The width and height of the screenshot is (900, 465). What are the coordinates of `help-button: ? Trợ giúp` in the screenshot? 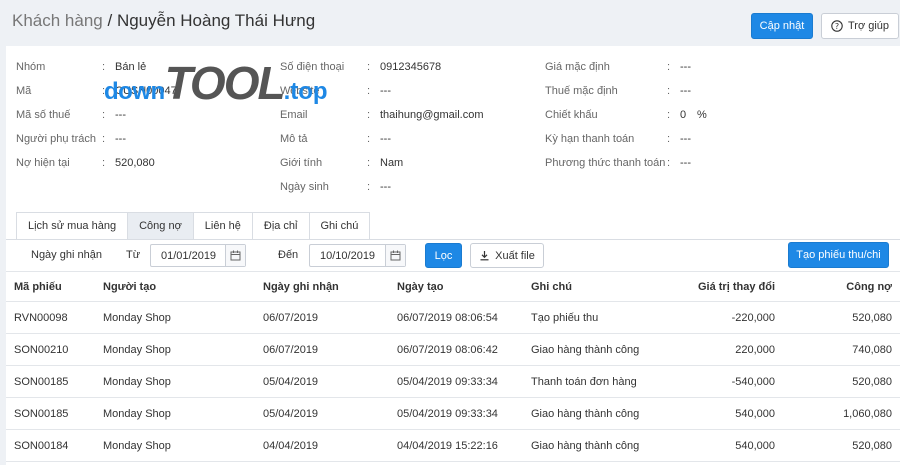 It's located at (860, 26).